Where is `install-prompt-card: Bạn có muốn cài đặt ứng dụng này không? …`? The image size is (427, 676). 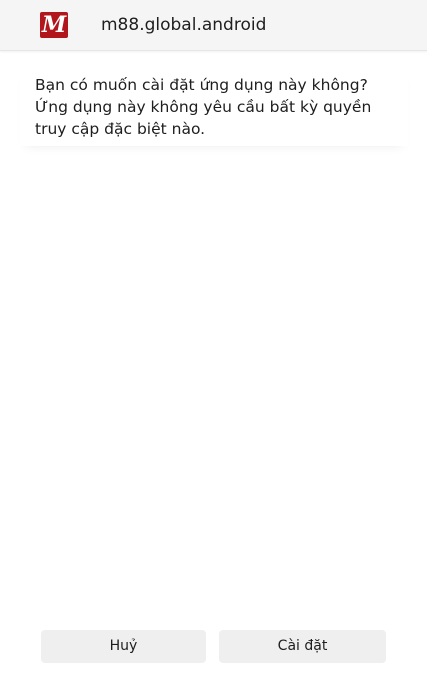
install-prompt-card: Bạn có muốn cài đặt ứng dụng này không? … is located at coordinates (214, 107).